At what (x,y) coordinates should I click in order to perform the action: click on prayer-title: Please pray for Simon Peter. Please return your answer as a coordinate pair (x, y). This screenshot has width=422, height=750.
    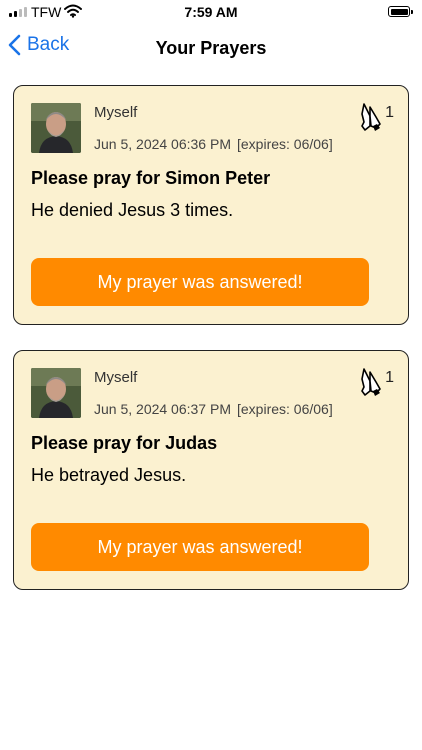
    Looking at the image, I should click on (151, 178).